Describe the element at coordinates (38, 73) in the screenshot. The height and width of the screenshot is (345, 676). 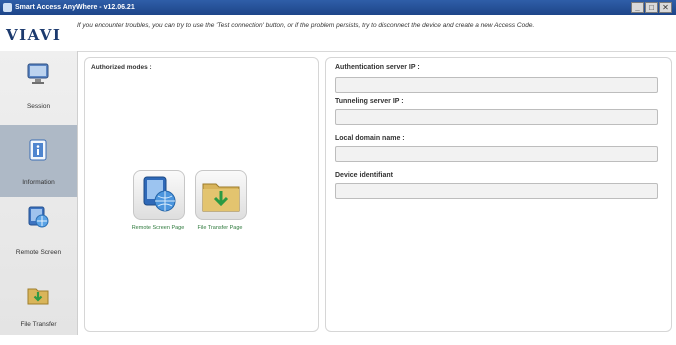
I see `session-icon` at that location.